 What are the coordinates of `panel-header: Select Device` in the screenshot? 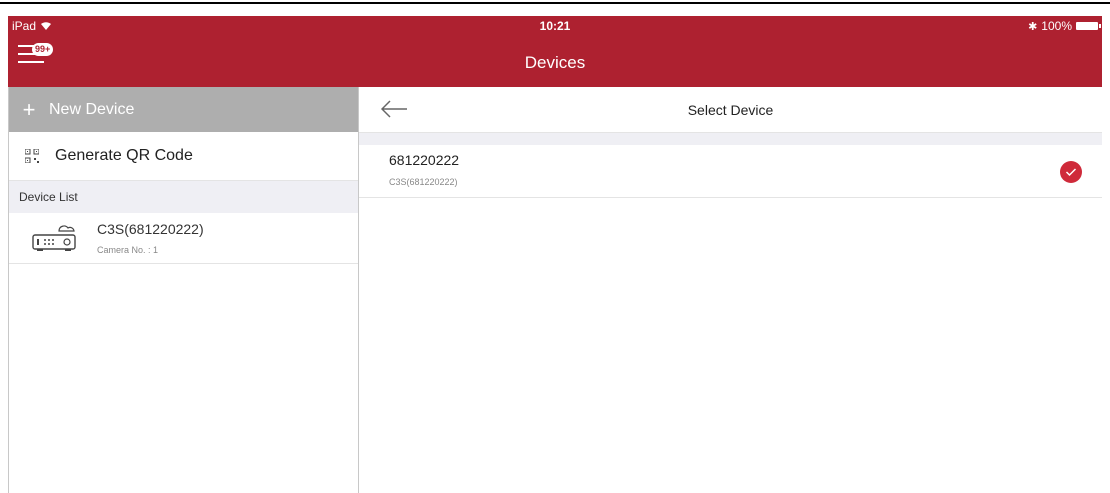 It's located at (730, 110).